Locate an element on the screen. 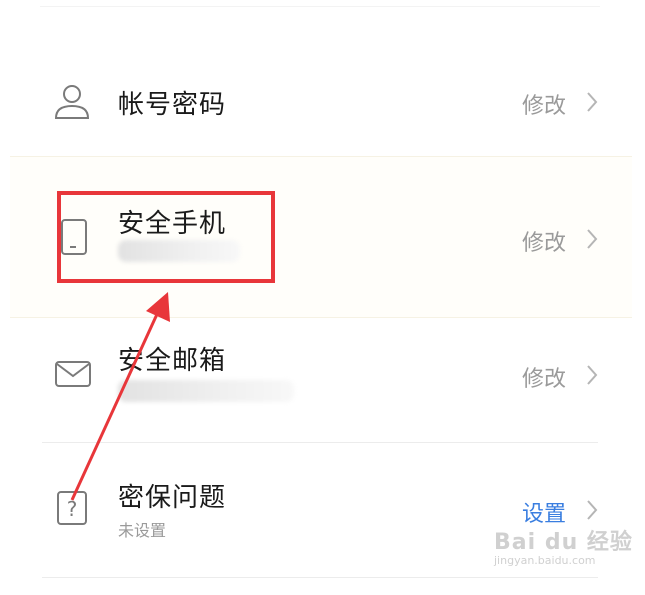 The width and height of the screenshot is (645, 595). annotation-arrow is located at coordinates (120, 396).